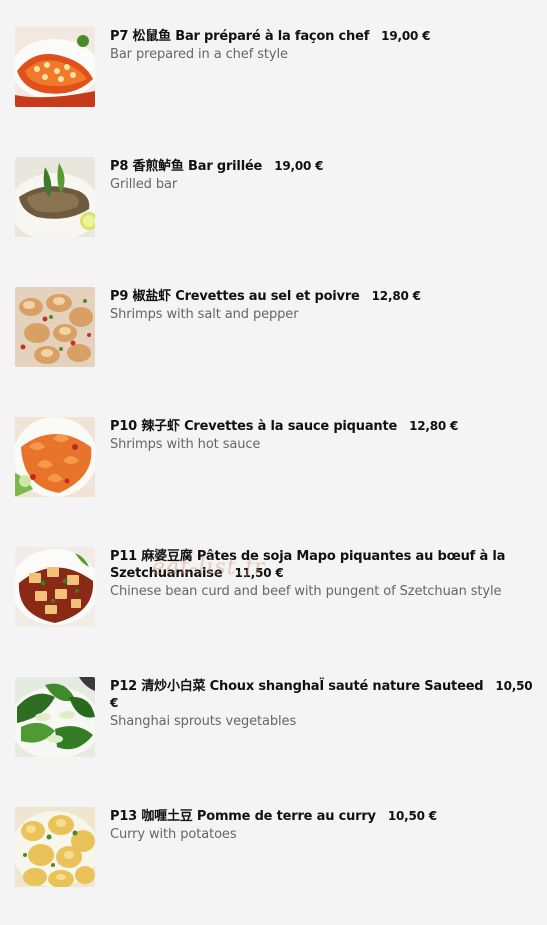 The image size is (547, 925). What do you see at coordinates (55, 327) in the screenshot?
I see `salt-pepper-shrimp-dish-photo` at bounding box center [55, 327].